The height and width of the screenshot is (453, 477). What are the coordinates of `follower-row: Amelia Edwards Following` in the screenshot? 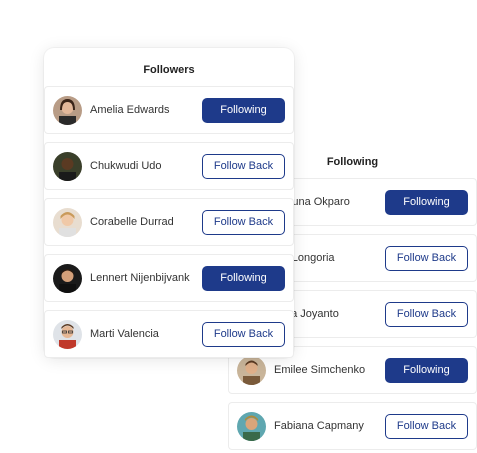 It's located at (169, 110).